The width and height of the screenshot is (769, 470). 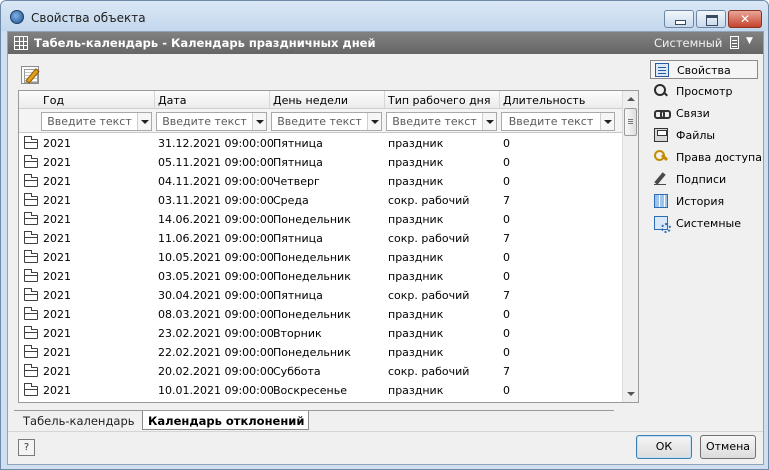 What do you see at coordinates (719, 157) in the screenshot?
I see `side-item-label: Права доступа` at bounding box center [719, 157].